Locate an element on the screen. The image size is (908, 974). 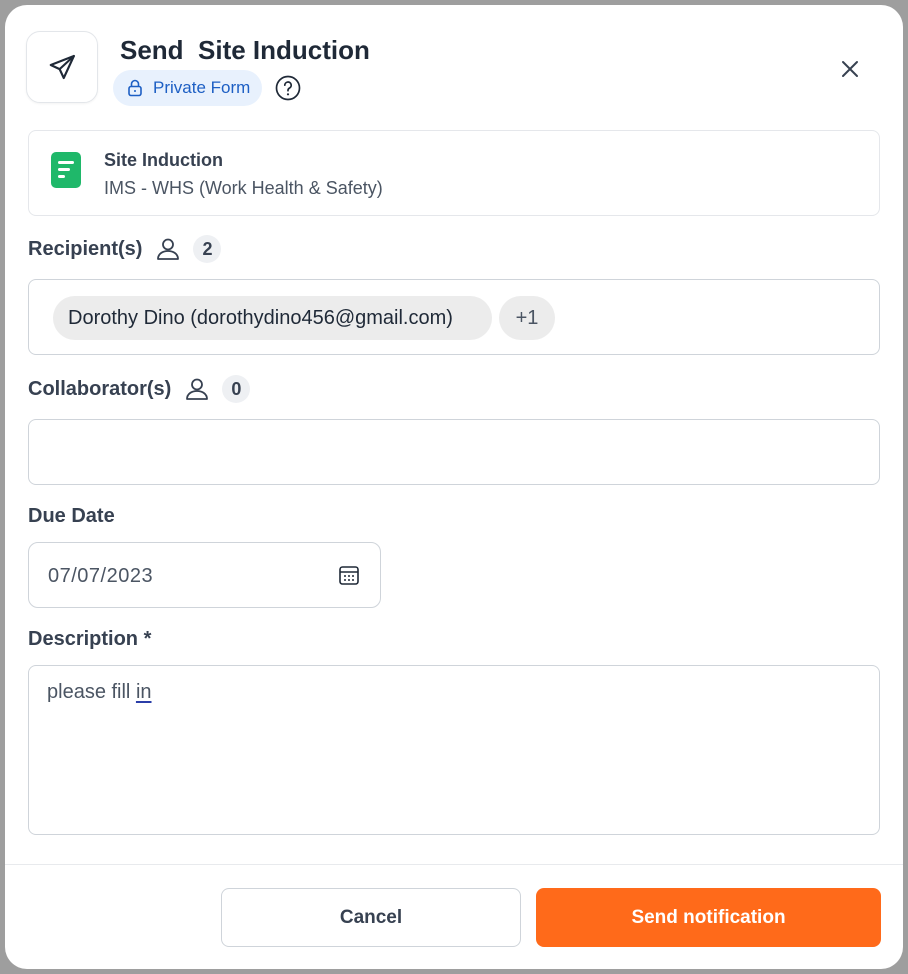
send-icon is located at coordinates (62, 67).